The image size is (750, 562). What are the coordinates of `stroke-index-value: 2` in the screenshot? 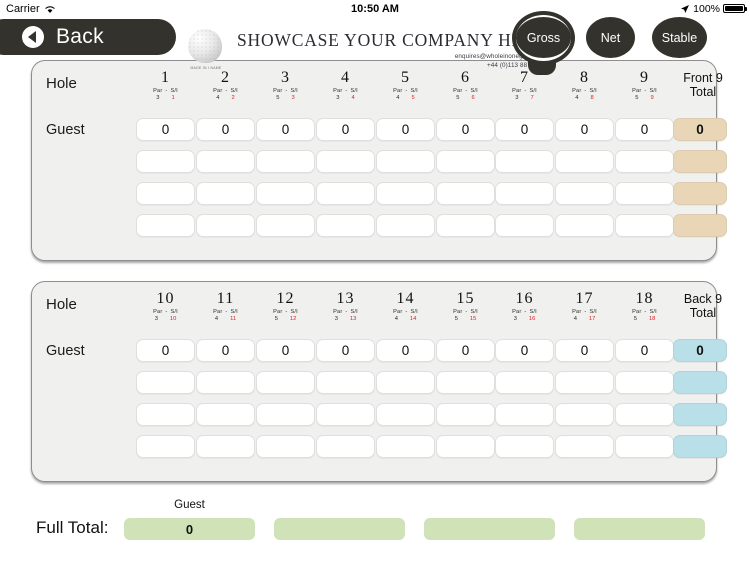 It's located at (233, 98).